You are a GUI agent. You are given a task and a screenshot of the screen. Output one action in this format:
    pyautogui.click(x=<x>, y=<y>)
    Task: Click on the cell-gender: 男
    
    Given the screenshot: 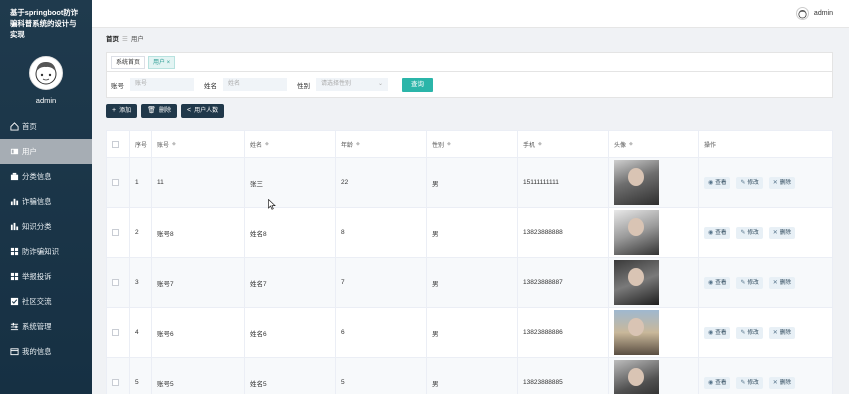 What is the action you would take?
    pyautogui.click(x=472, y=232)
    